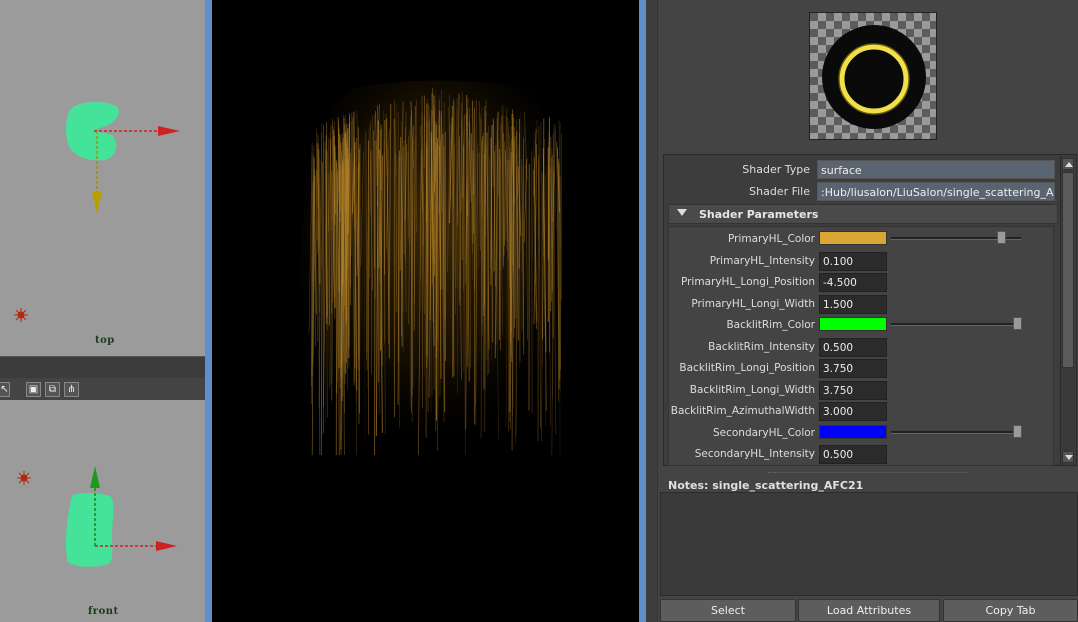 This screenshot has width=1078, height=622. I want to click on notes-textarea, so click(869, 544).